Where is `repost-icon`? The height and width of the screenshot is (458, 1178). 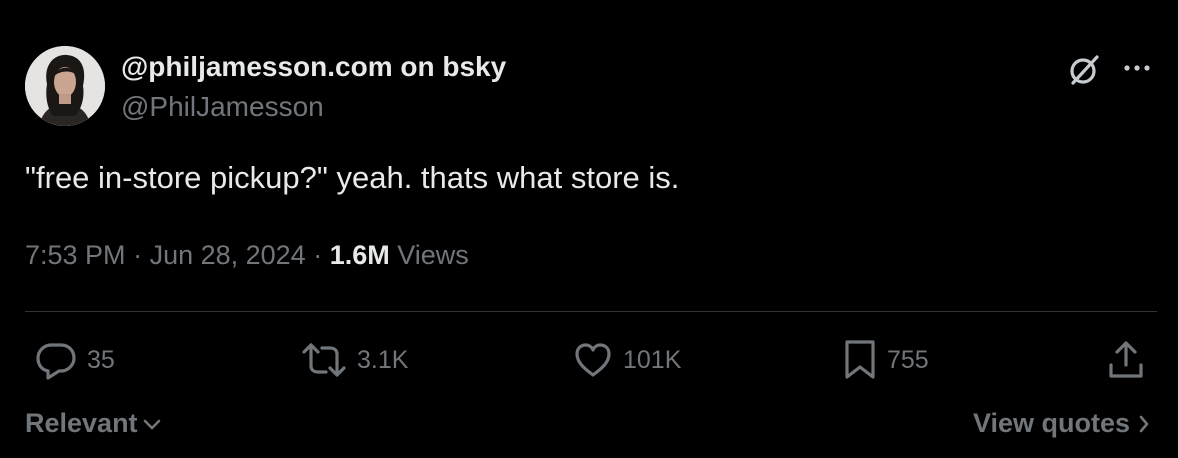 repost-icon is located at coordinates (324, 360).